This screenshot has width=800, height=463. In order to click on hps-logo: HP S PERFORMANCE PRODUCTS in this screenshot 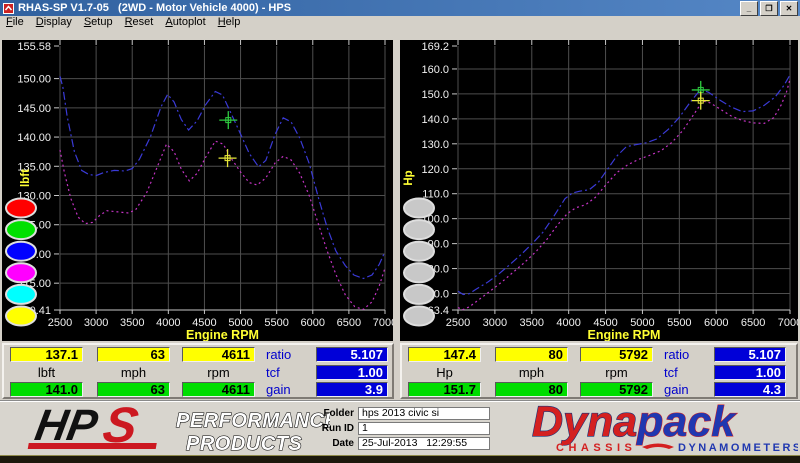, I will do `click(178, 428)`.